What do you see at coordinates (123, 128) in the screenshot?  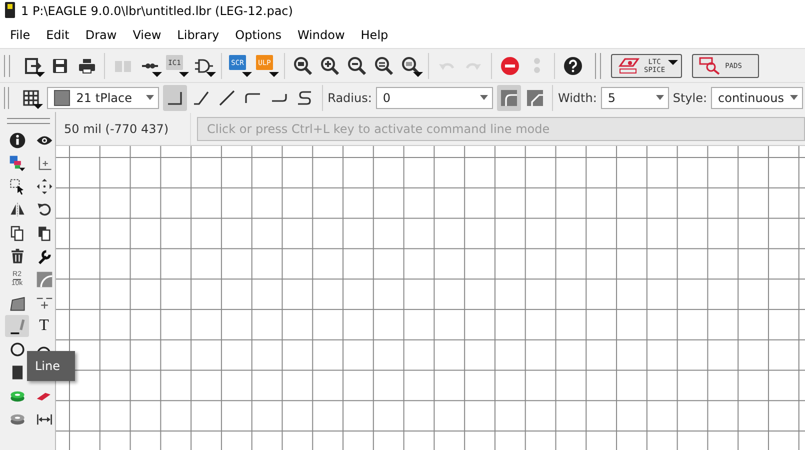 I see `coordinates-readout: 50 mil (-770 437)` at bounding box center [123, 128].